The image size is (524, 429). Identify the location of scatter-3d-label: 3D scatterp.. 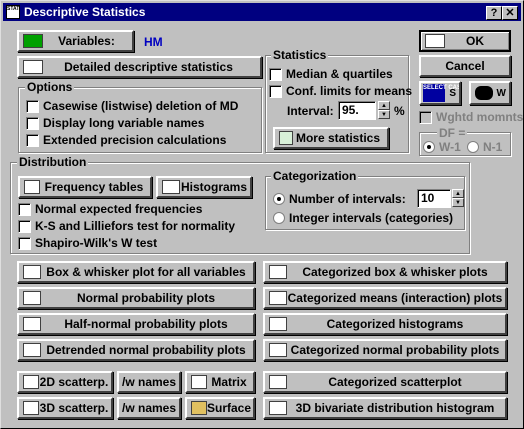
(74, 408).